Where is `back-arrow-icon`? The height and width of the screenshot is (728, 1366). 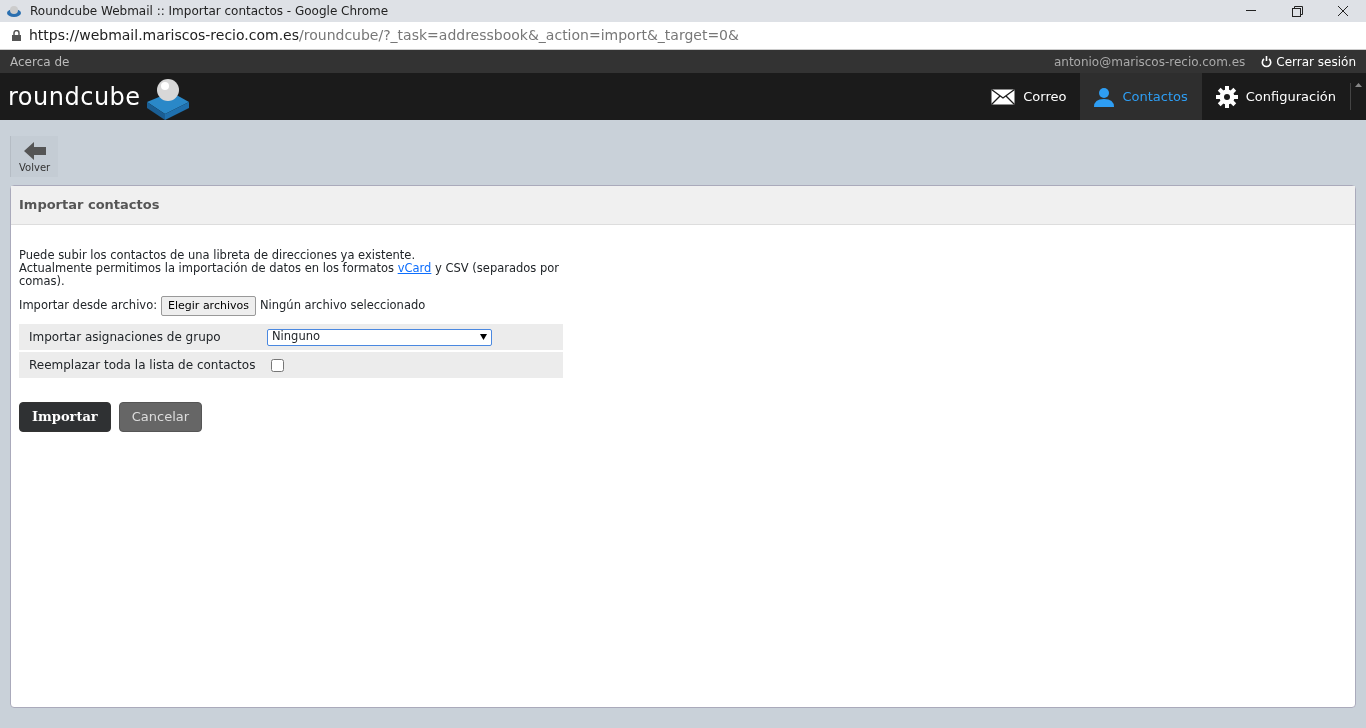 back-arrow-icon is located at coordinates (34, 151).